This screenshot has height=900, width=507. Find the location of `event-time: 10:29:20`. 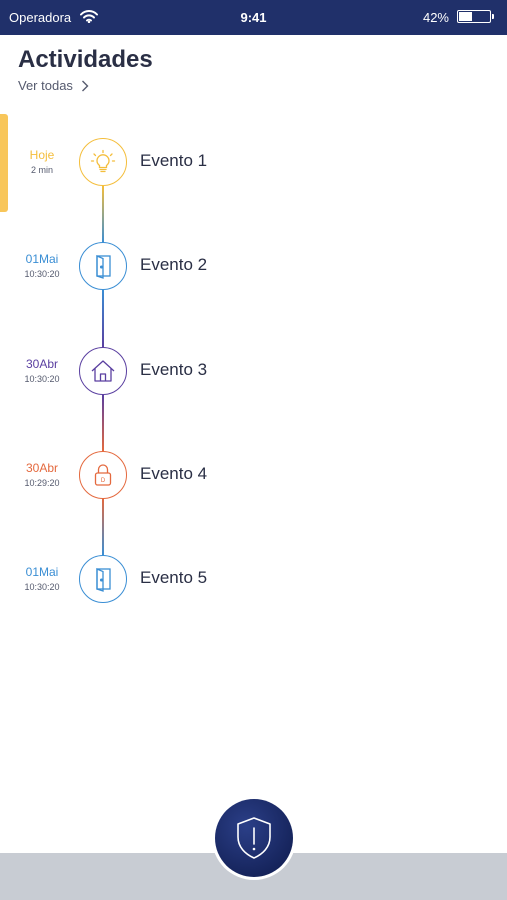

event-time: 10:29:20 is located at coordinates (42, 483).